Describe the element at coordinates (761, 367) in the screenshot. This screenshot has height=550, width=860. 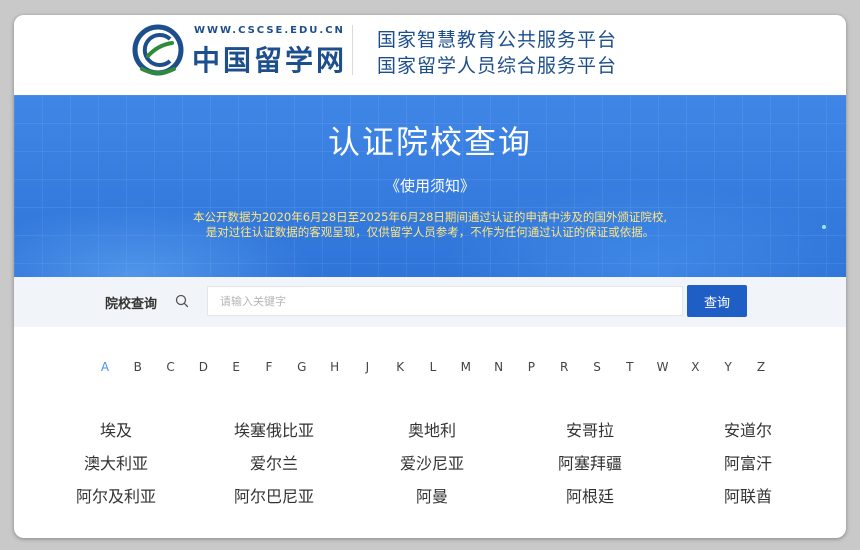
I see `letter-filter-z: Z` at that location.